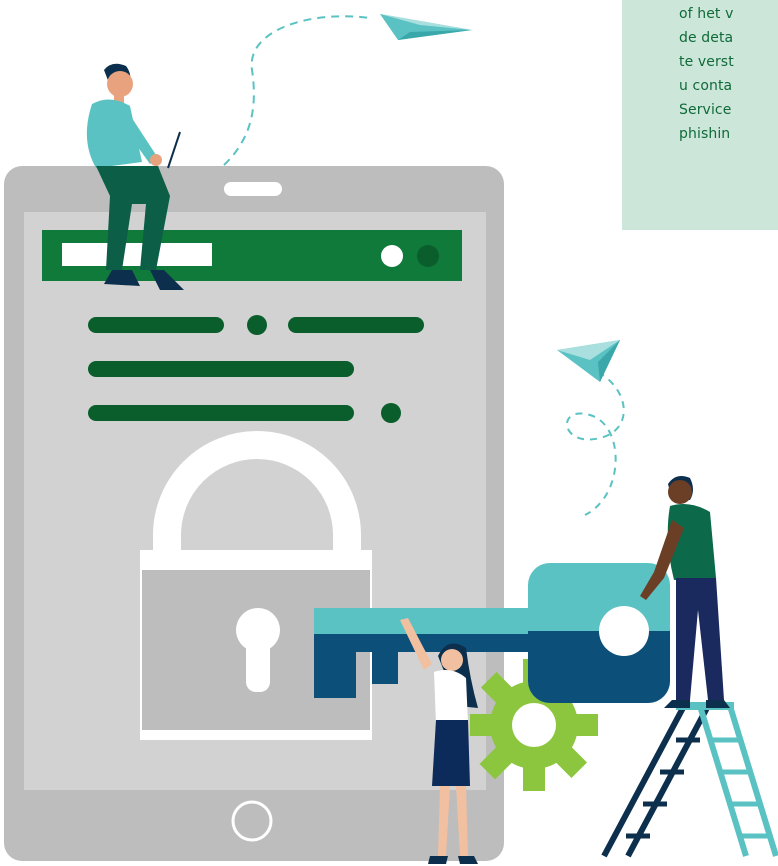 This screenshot has width=778, height=866. Describe the element at coordinates (705, 134) in the screenshot. I see `info-line: phishin` at that location.